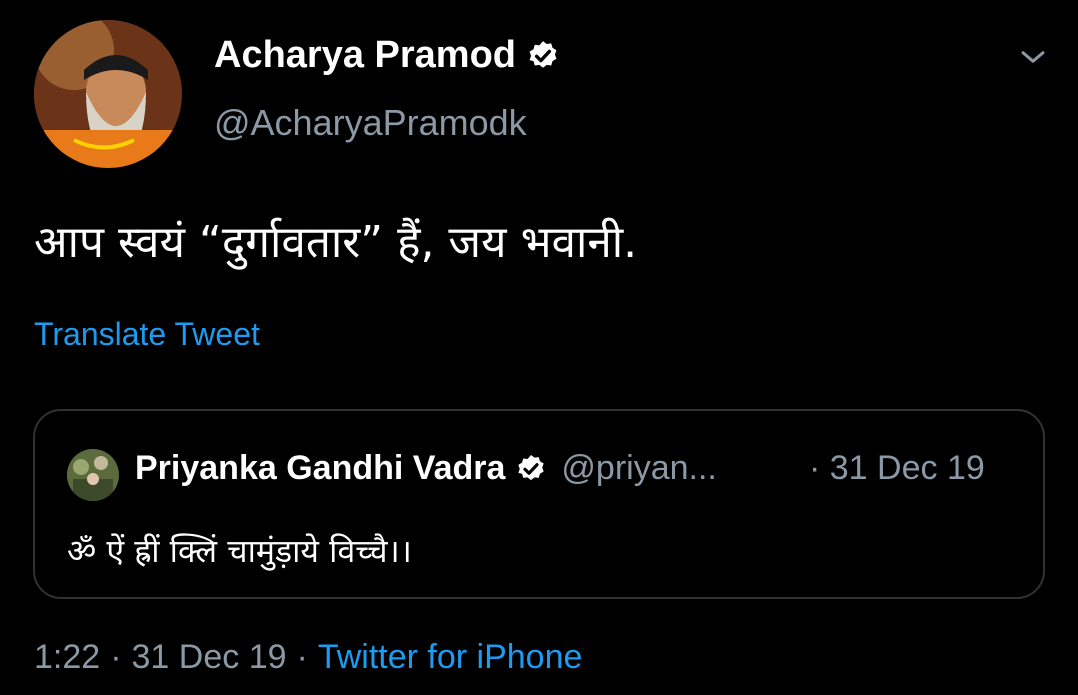  I want to click on author-name-row: Acharya Pramod, so click(387, 55).